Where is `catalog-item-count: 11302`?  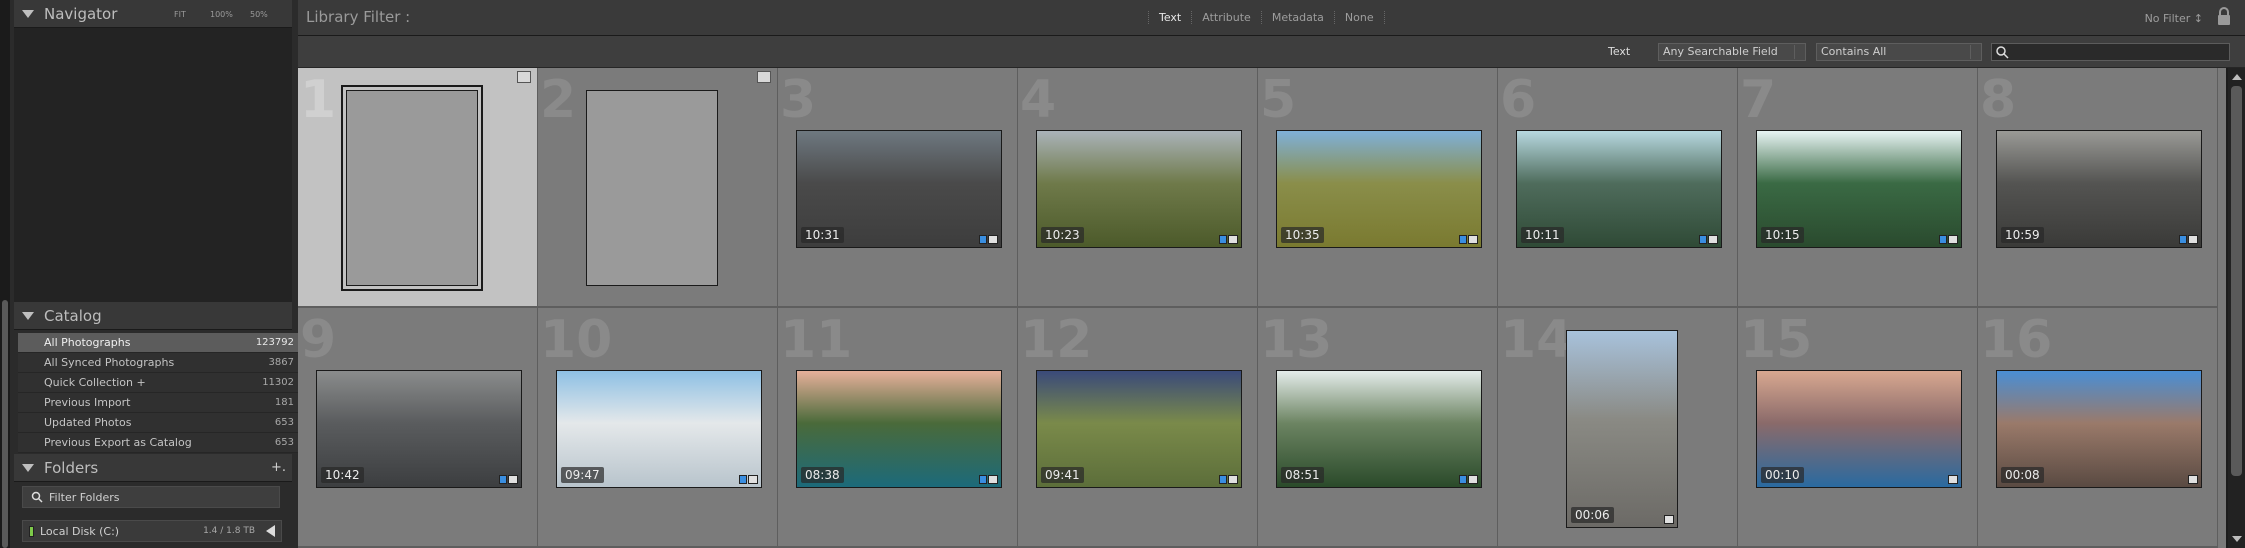 catalog-item-count: 11302 is located at coordinates (278, 382).